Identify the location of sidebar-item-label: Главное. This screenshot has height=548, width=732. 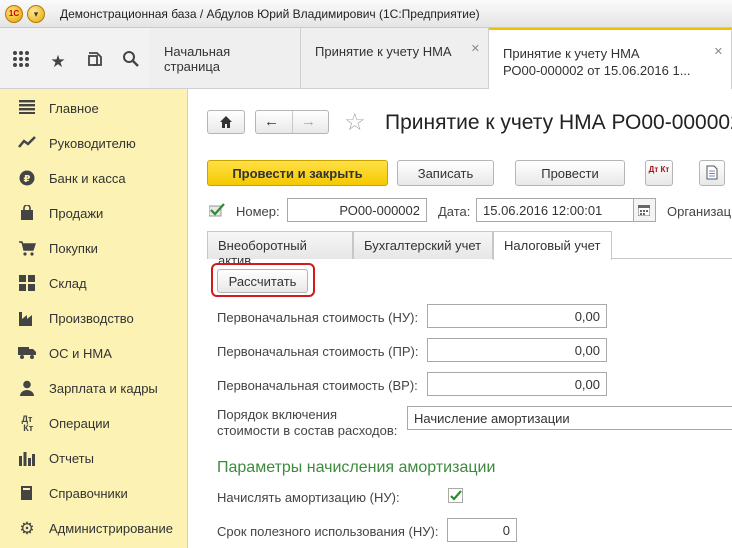
(74, 108).